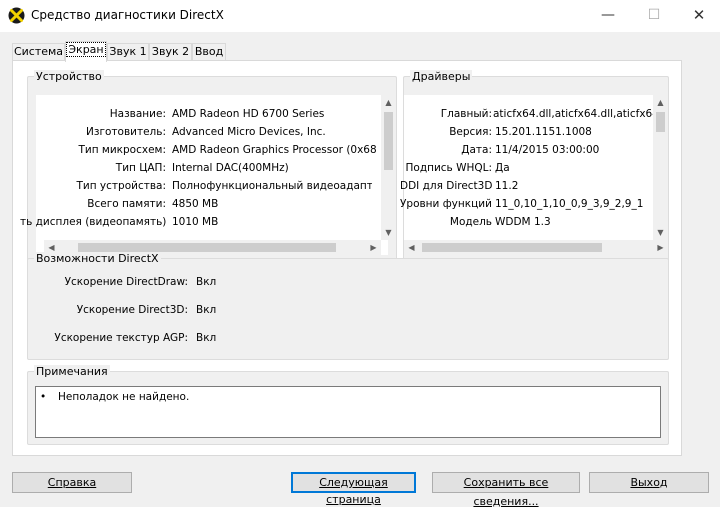  I want to click on tab-display: Экран, so click(86, 51).